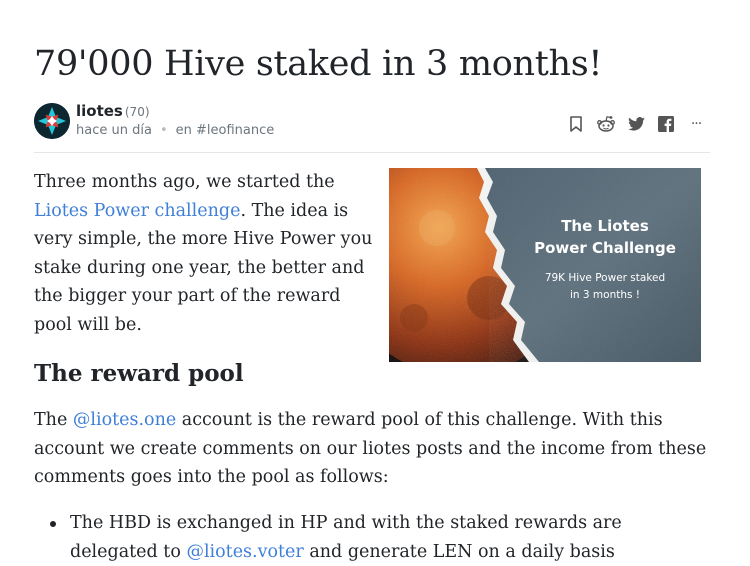 This screenshot has width=750, height=566. I want to click on author-bar: liotes(70) hace un día • en #leofinance, so click(372, 125).